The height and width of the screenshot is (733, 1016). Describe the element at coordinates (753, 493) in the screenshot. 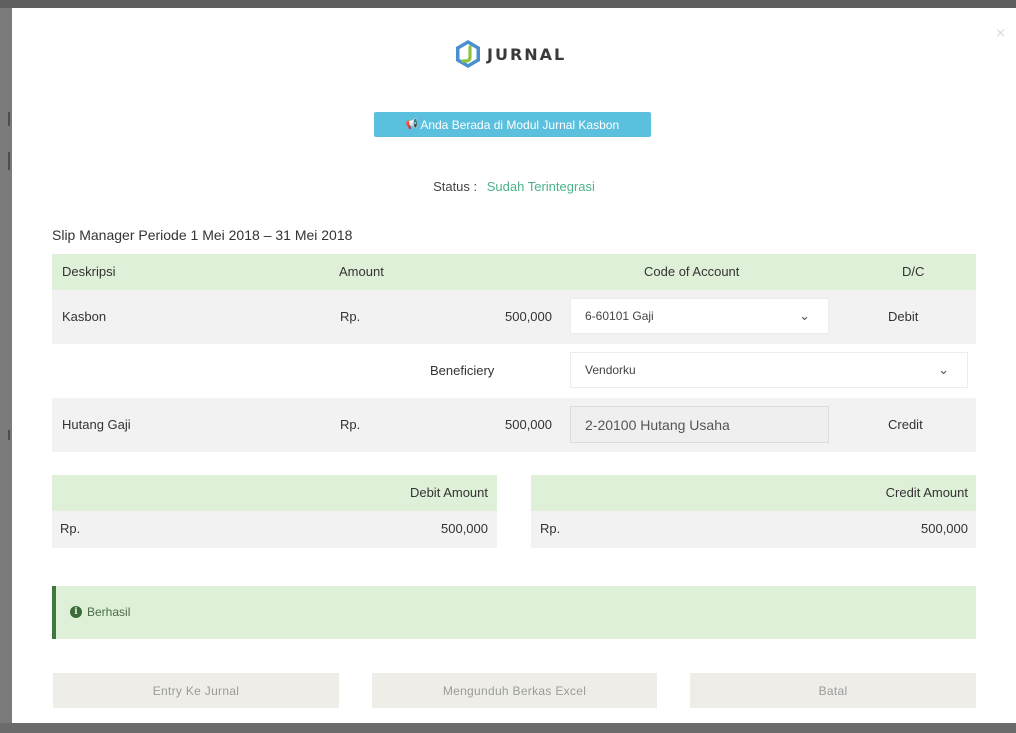

I see `credit-amount-header: Credit Amount` at that location.